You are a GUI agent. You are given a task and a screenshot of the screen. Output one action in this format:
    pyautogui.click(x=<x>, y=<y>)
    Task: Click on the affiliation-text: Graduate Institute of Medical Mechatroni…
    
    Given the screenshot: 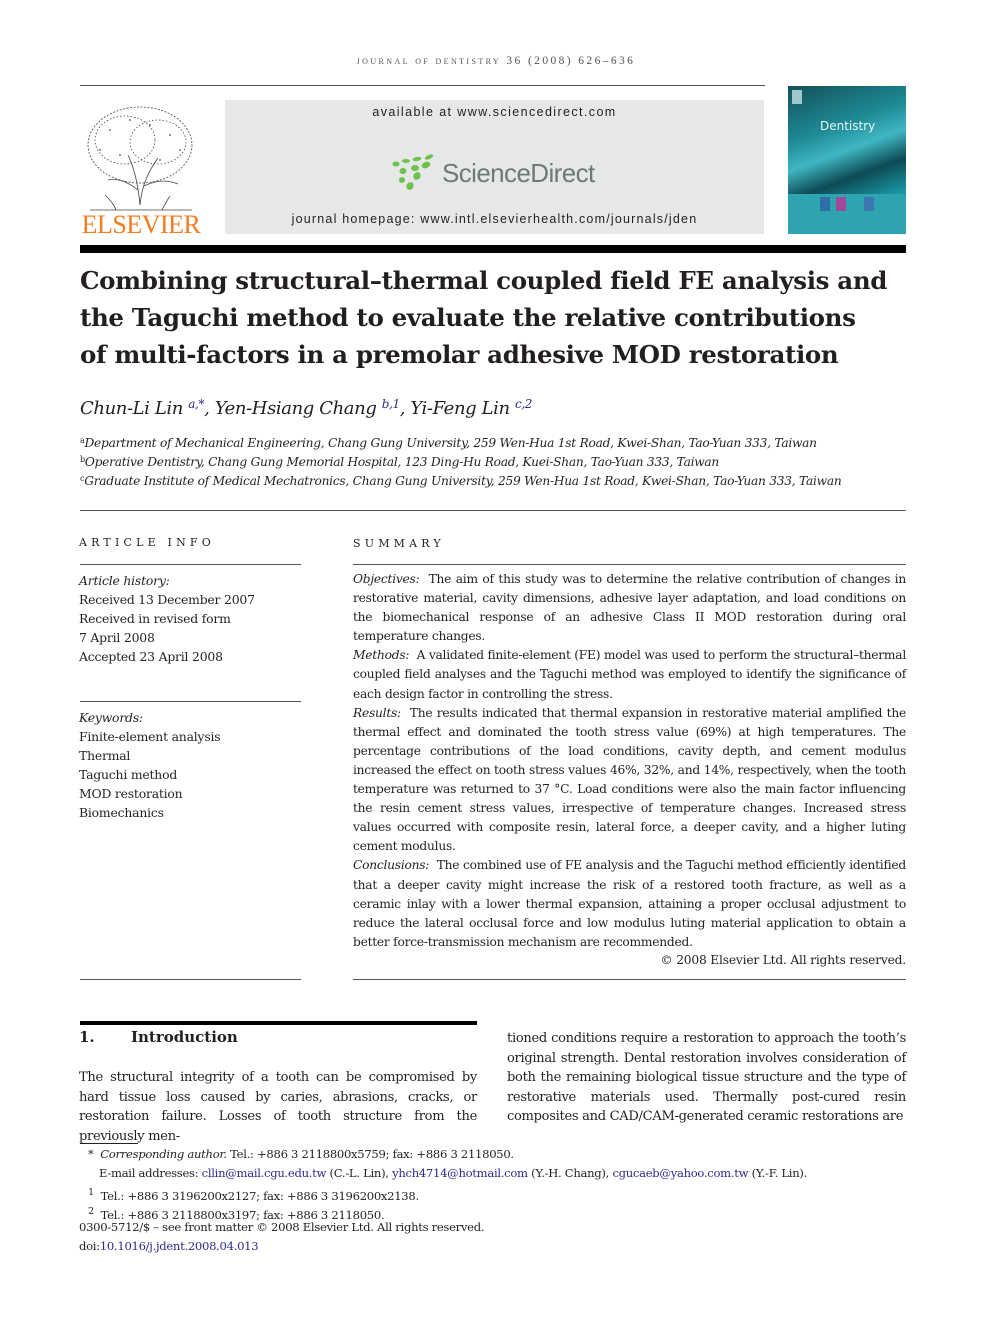 What is the action you would take?
    pyautogui.click(x=463, y=481)
    